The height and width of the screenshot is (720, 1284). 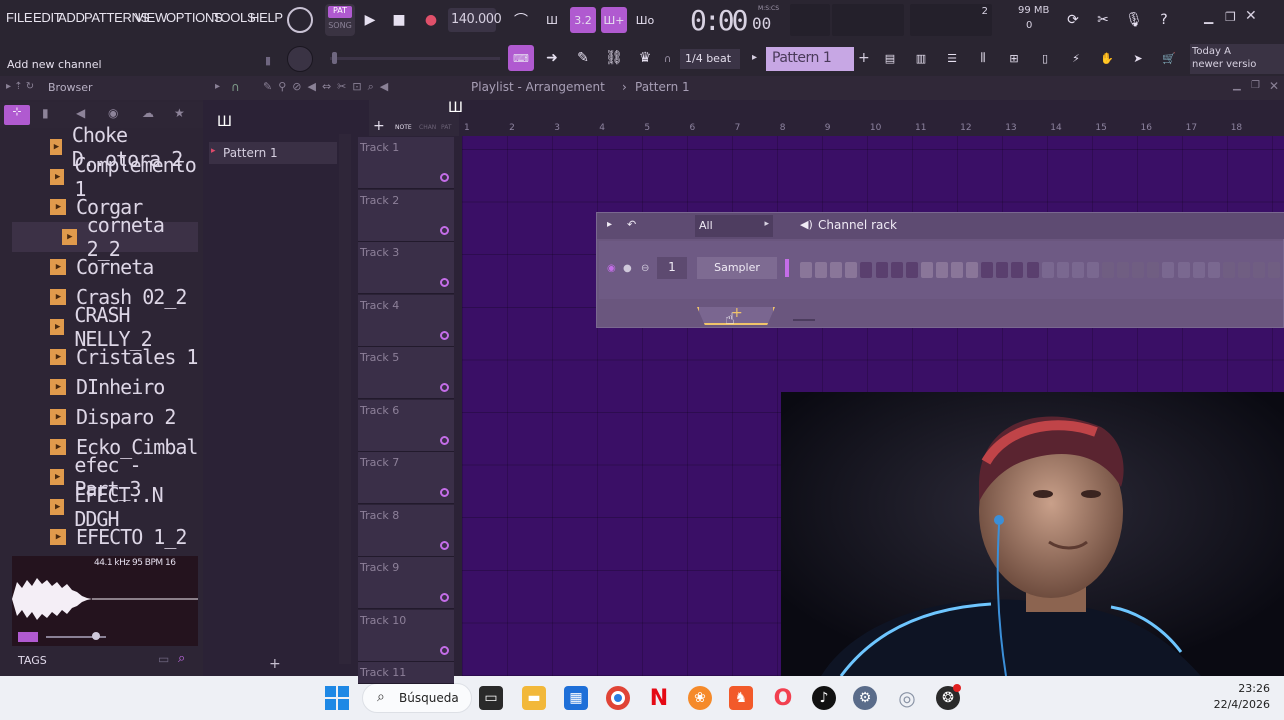 I want to click on next-button: ➜, so click(x=552, y=58).